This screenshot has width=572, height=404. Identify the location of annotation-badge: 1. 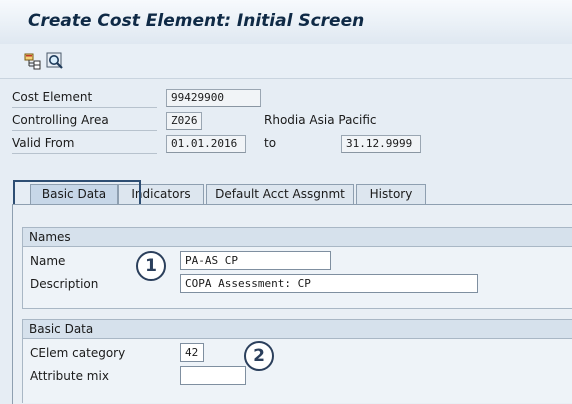
(151, 266).